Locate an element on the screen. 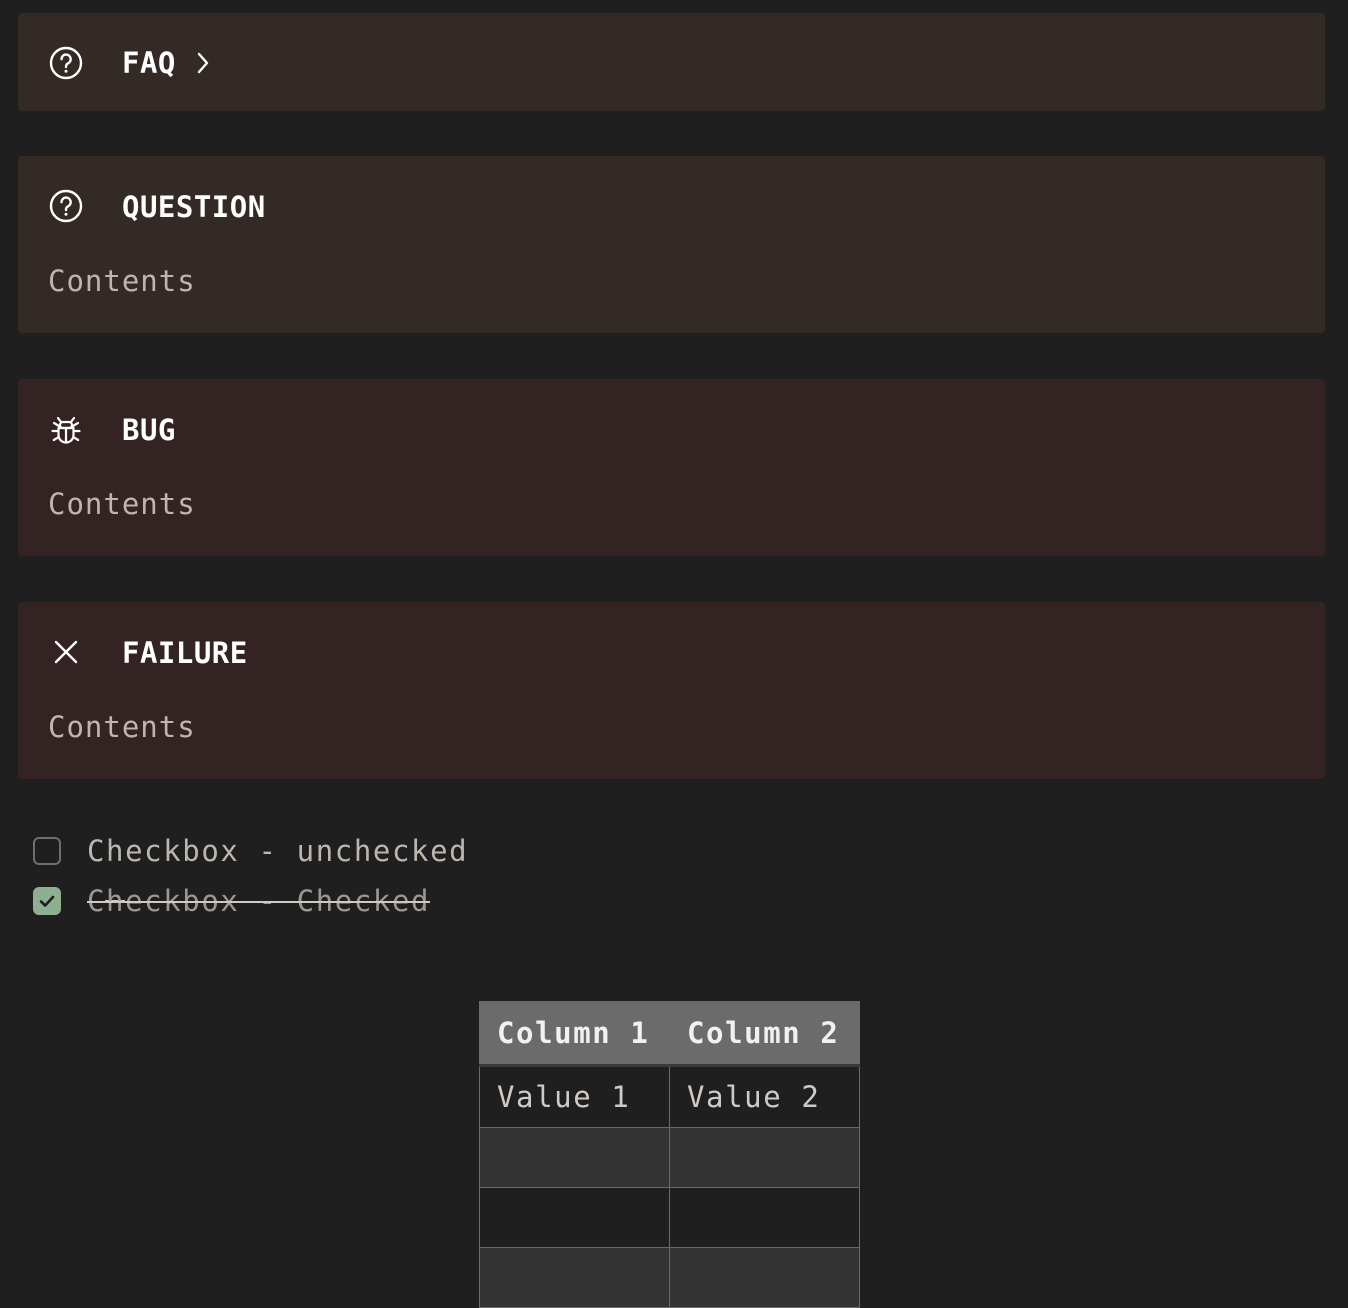 The image size is (1348, 1308). table-cell: Value 2 is located at coordinates (764, 1096).